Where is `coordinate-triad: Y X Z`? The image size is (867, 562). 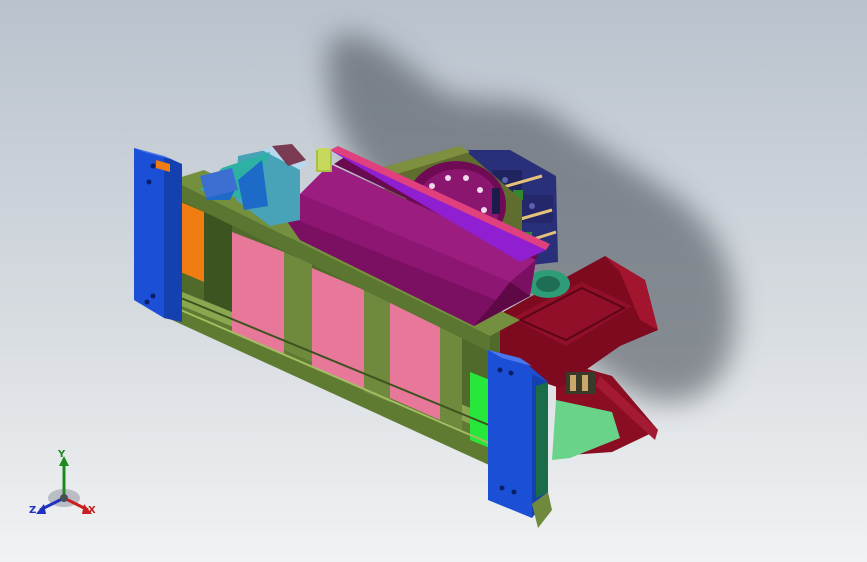
coordinate-triad: Y X Z is located at coordinates (65, 488).